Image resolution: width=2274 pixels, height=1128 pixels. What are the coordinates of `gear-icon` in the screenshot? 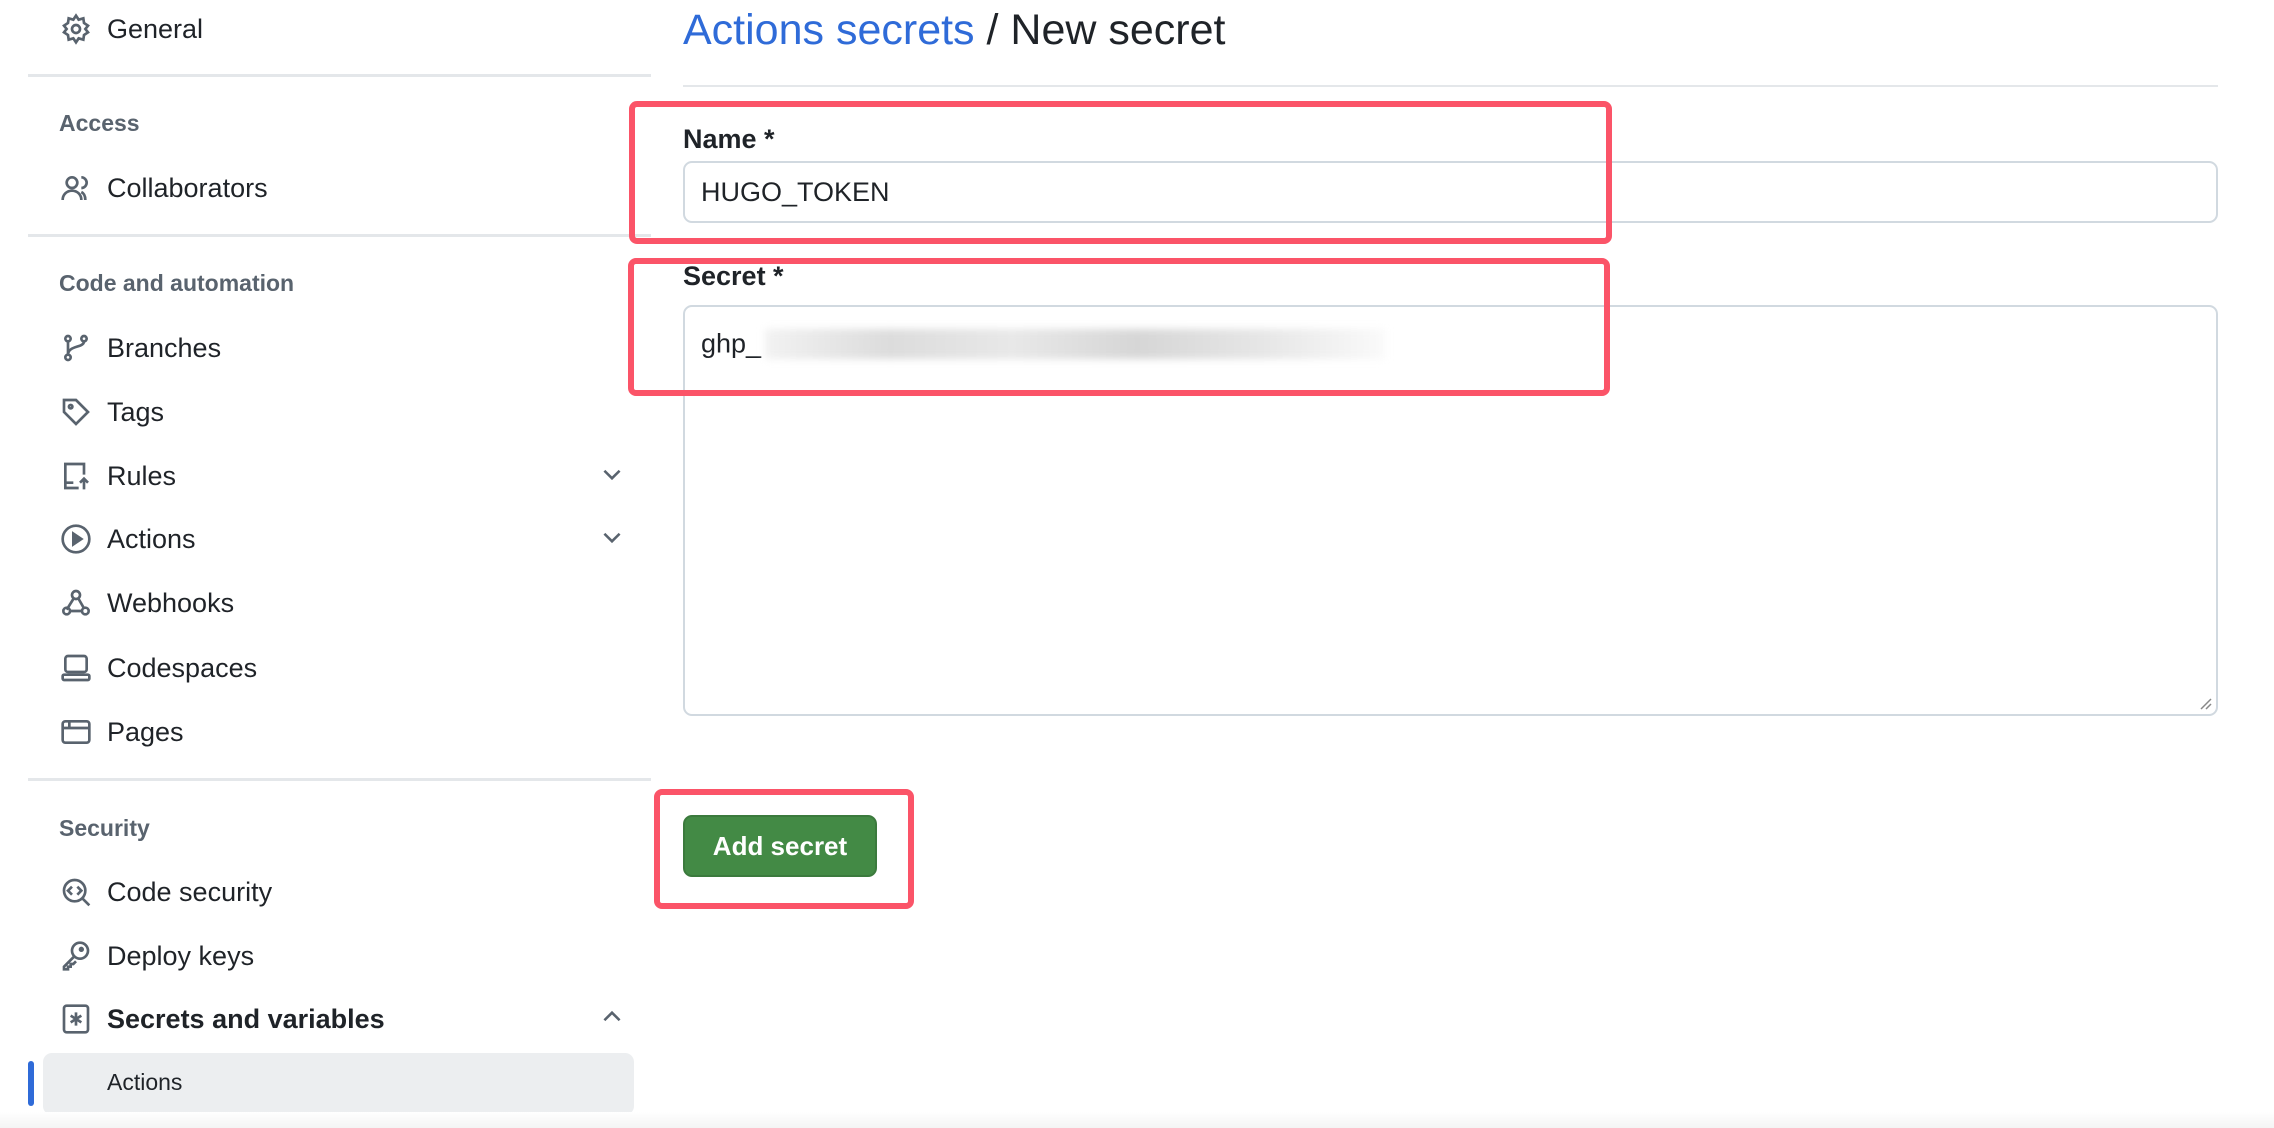 It's located at (76, 29).